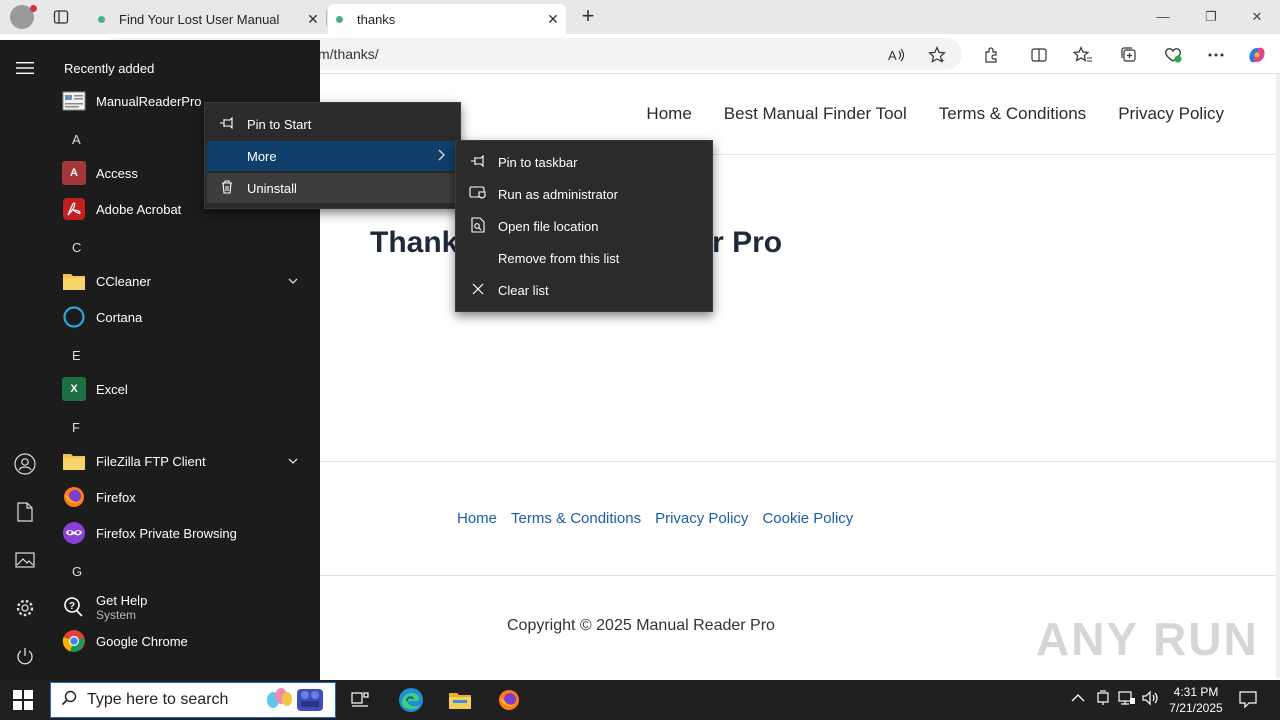  I want to click on close-window-button: ✕, so click(1257, 17).